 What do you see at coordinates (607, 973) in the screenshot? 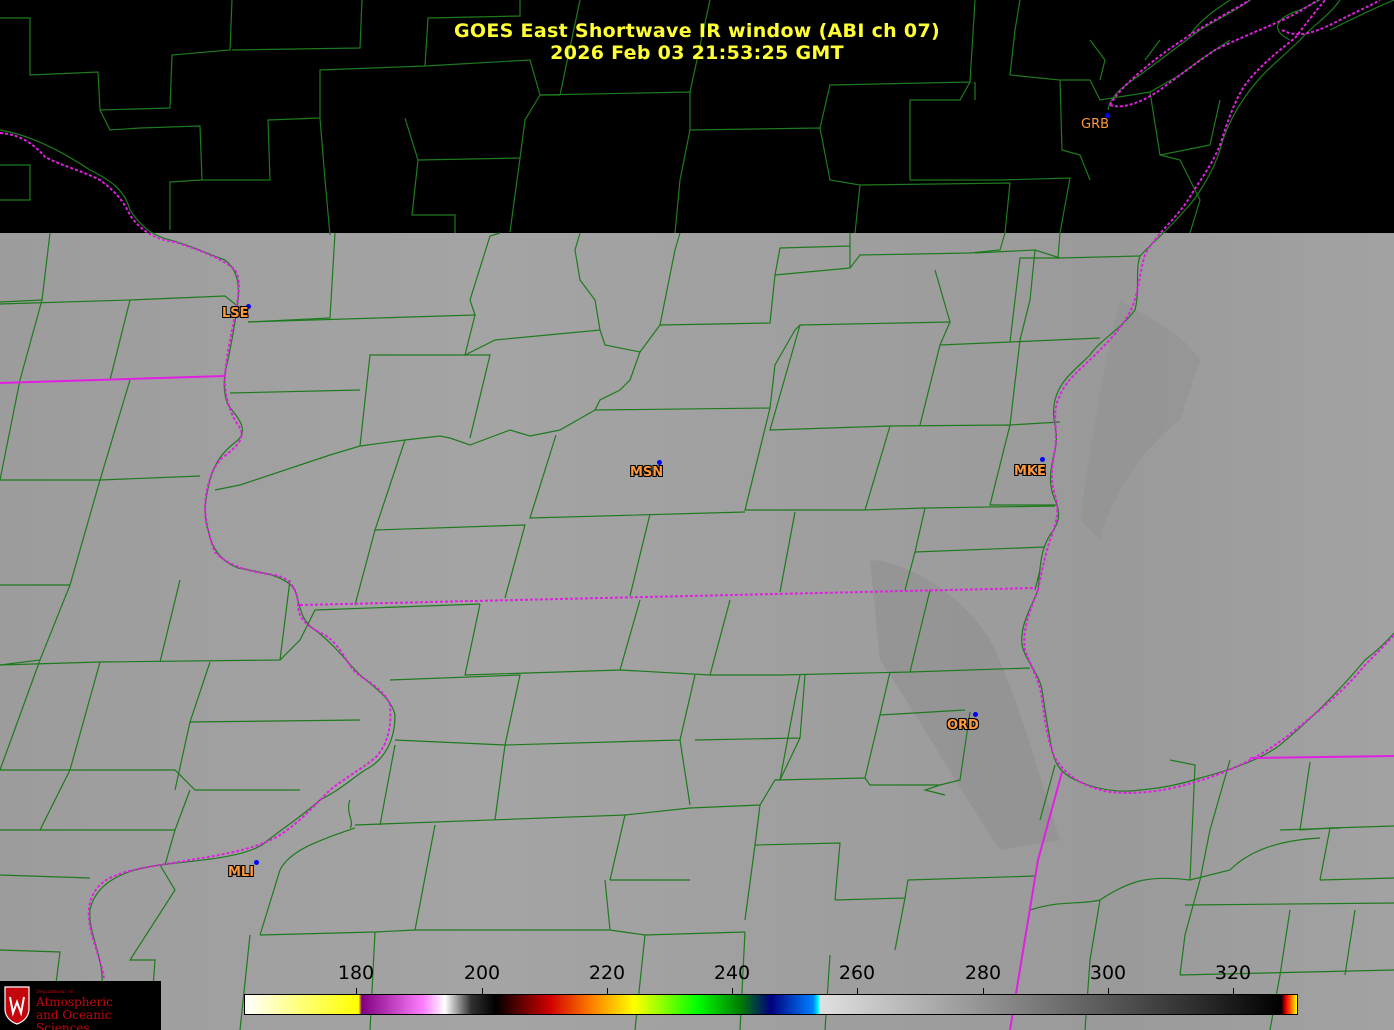
I see `colorbar-tick-label: 220` at bounding box center [607, 973].